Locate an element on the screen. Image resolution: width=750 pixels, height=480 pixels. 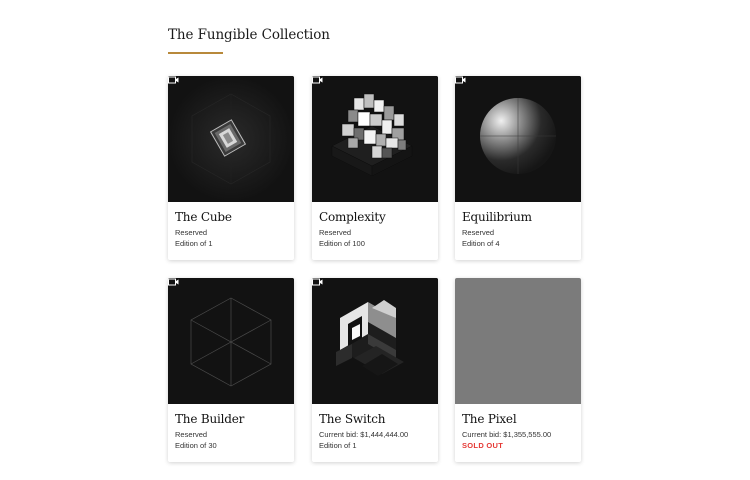
nft-card-equilibrium: Equilibrium Reserved Edition of 4 is located at coordinates (518, 168).